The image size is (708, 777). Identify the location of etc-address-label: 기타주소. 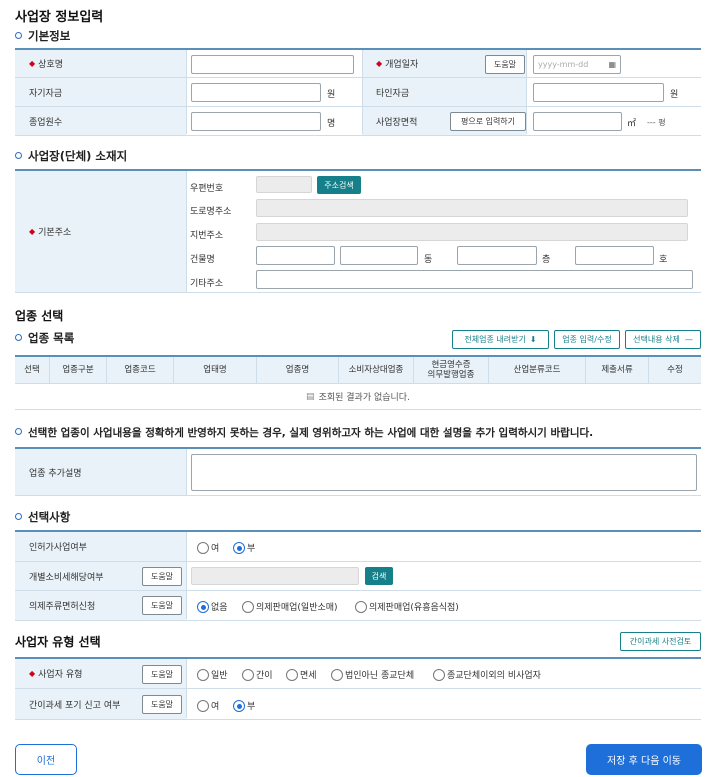
(207, 284).